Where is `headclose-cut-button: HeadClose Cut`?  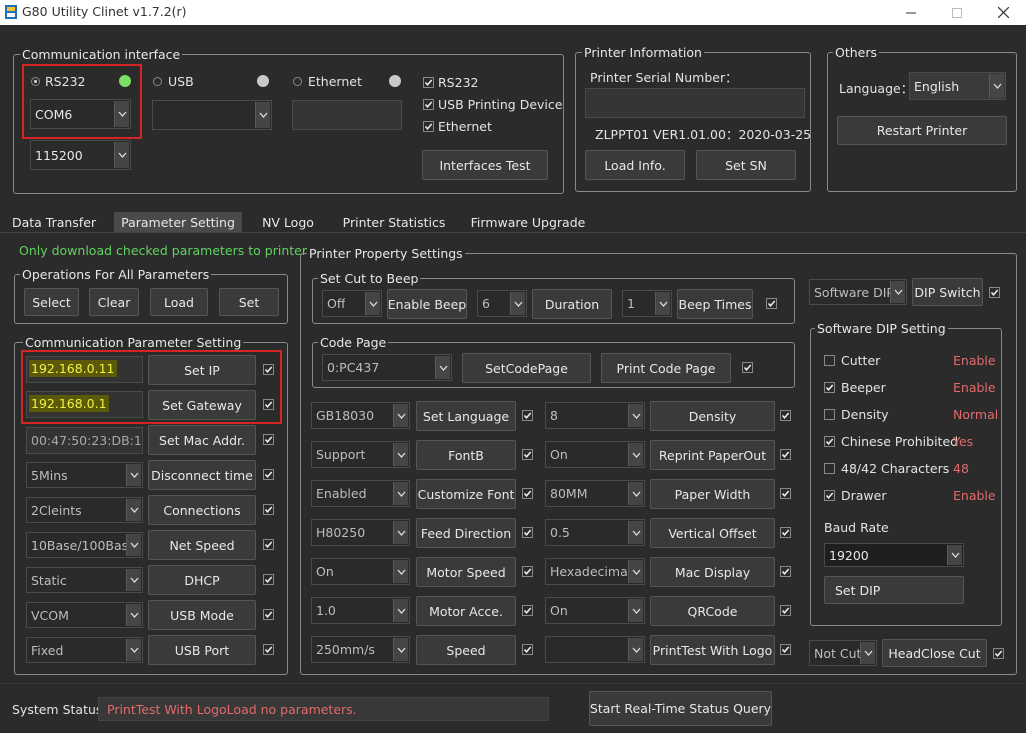
headclose-cut-button: HeadClose Cut is located at coordinates (934, 653).